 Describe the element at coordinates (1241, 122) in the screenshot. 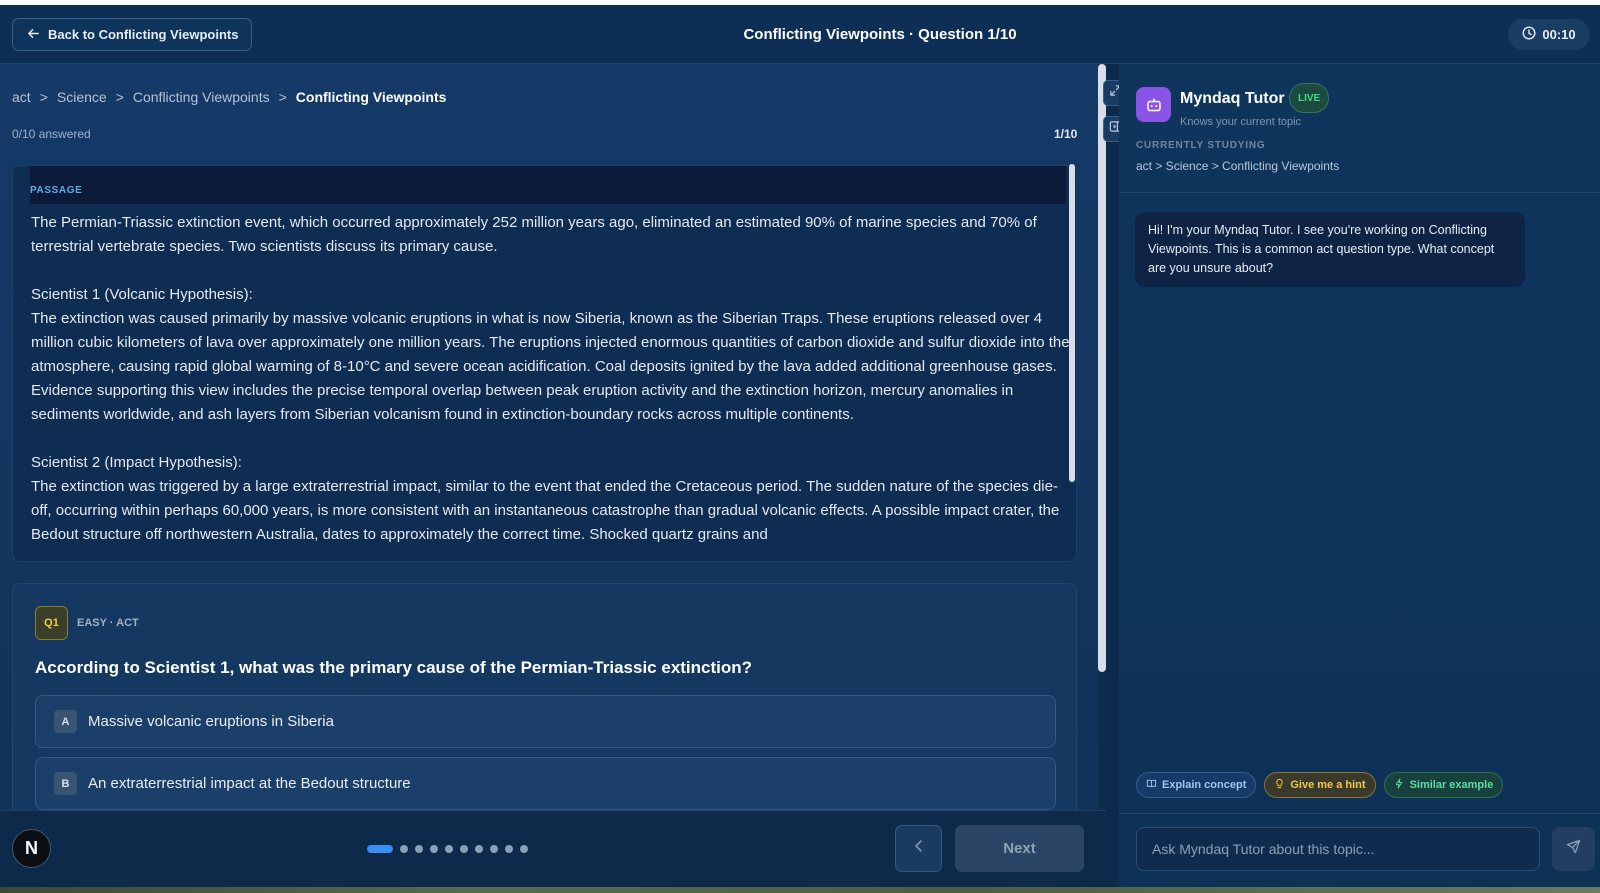

I see `tutor-subtitle: Knows your current topic` at that location.